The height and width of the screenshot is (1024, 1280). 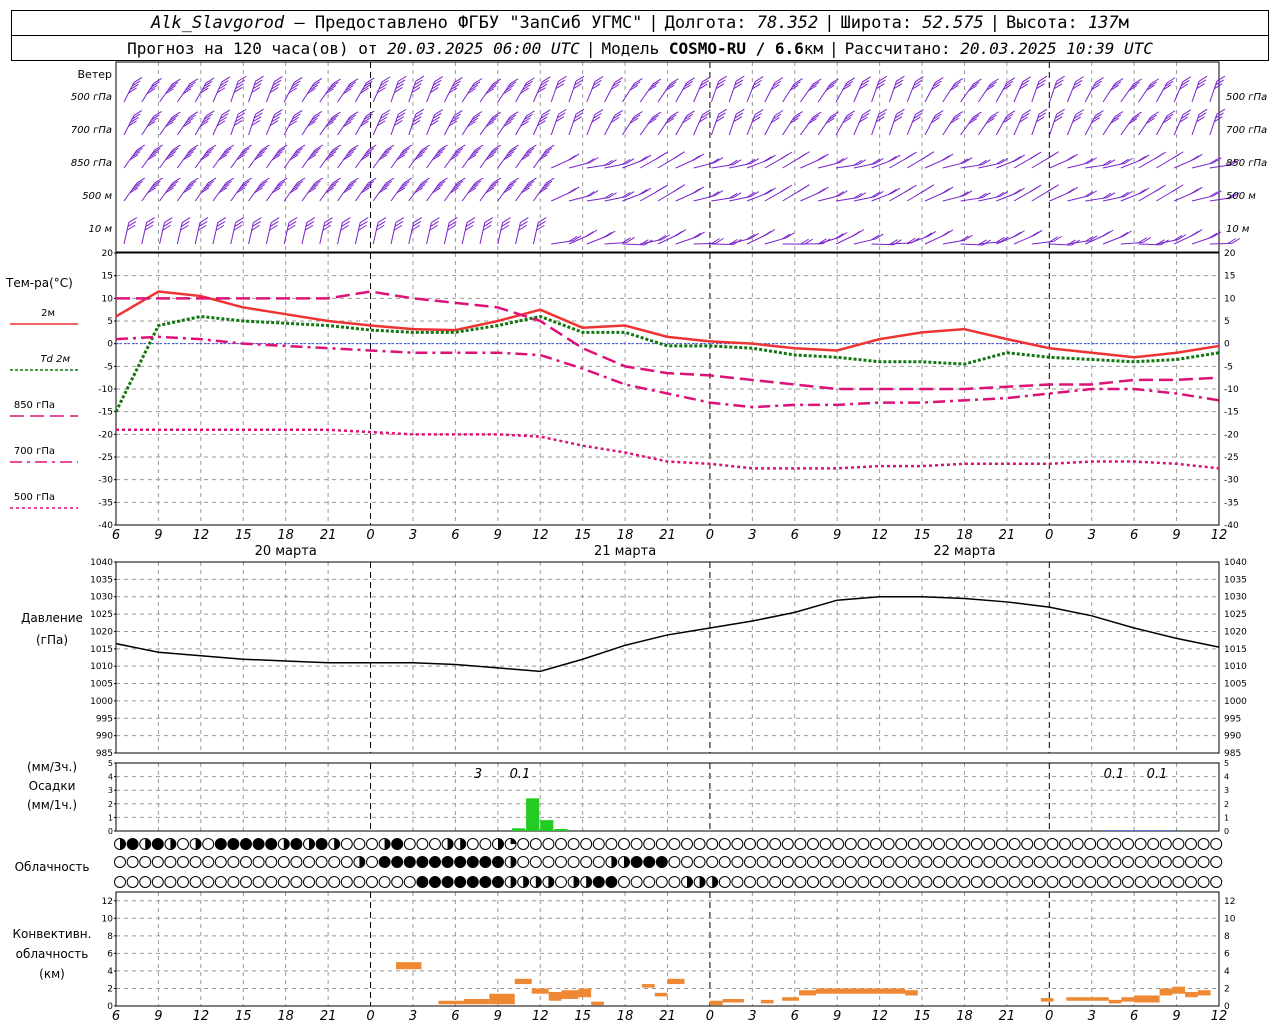 I want to click on y-tick-label-right: 0, so click(x=1226, y=831).